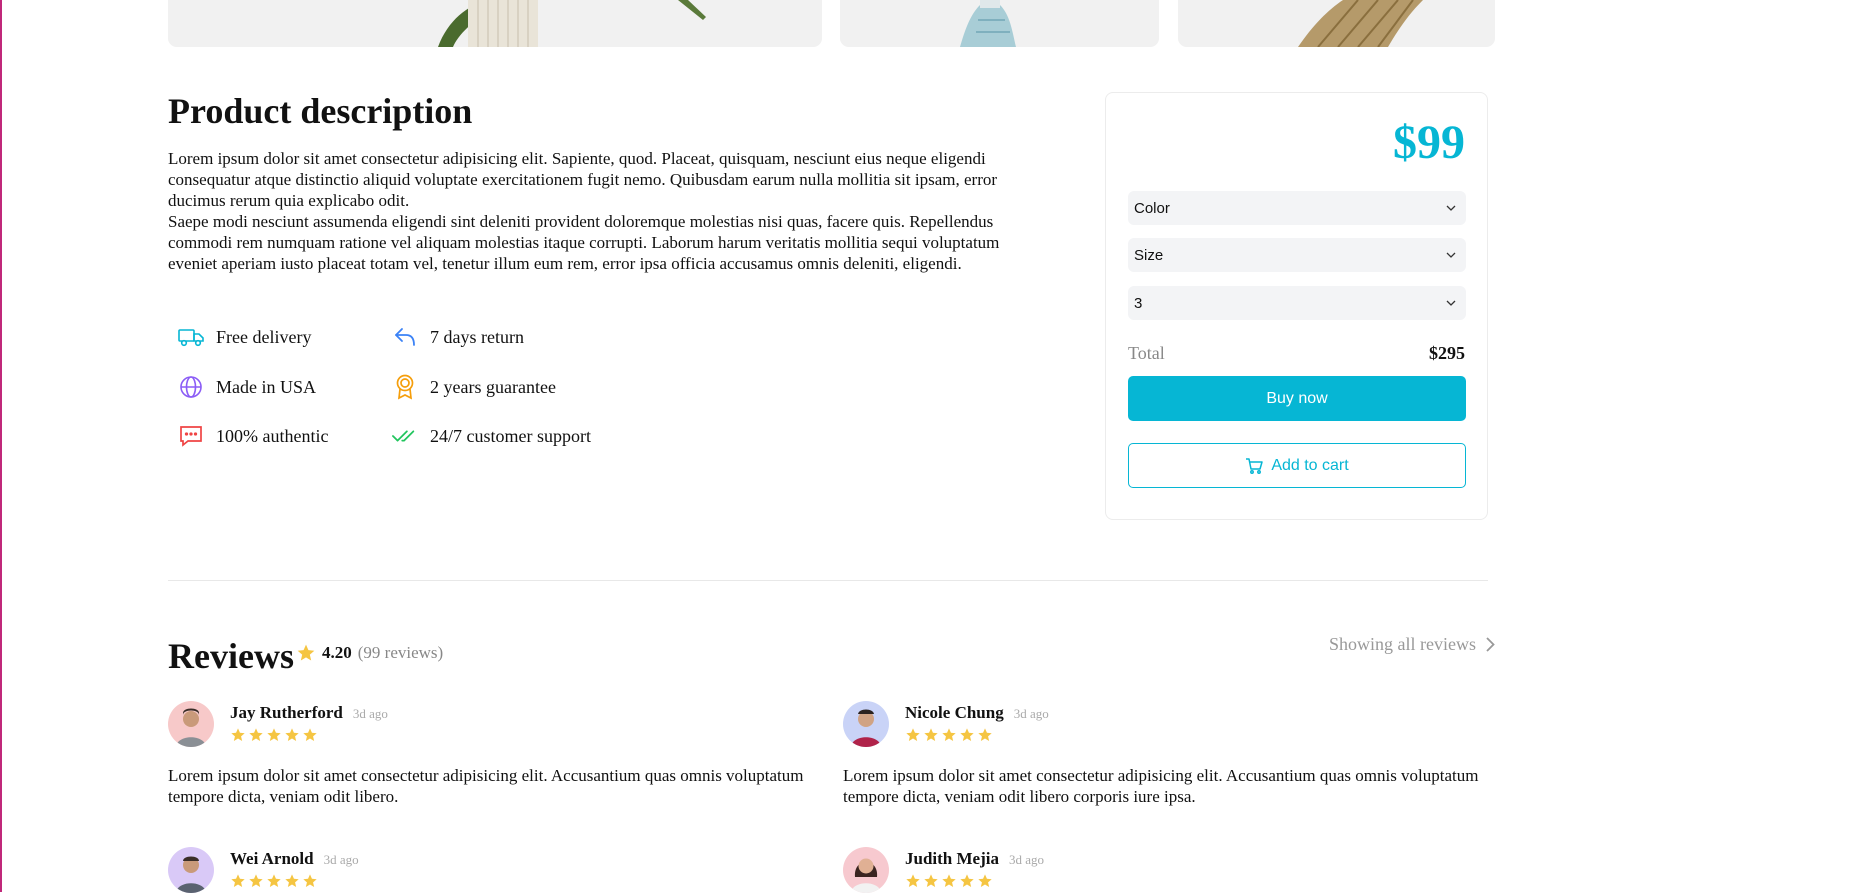 The width and height of the screenshot is (1852, 893). Describe the element at coordinates (266, 386) in the screenshot. I see `feature-label: Made in USA` at that location.